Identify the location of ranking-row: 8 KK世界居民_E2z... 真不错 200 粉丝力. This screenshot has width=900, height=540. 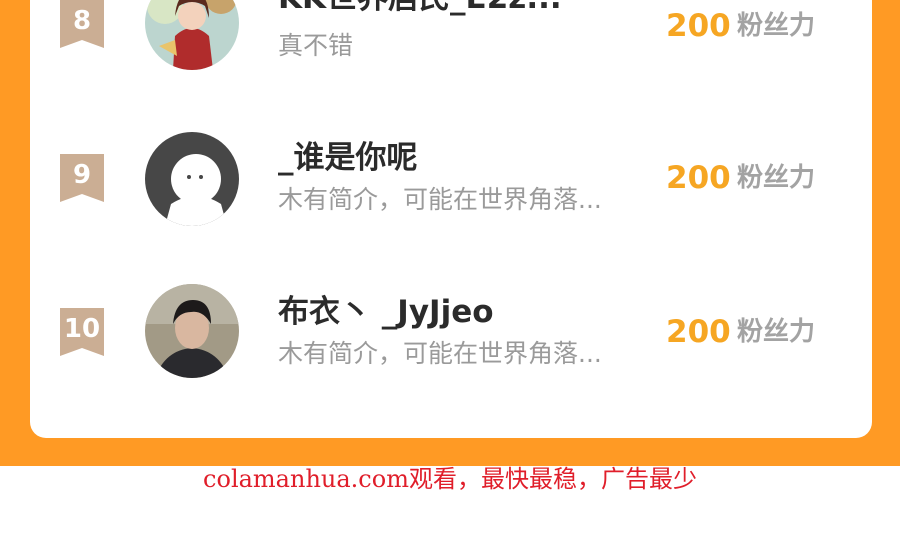
(451, 39).